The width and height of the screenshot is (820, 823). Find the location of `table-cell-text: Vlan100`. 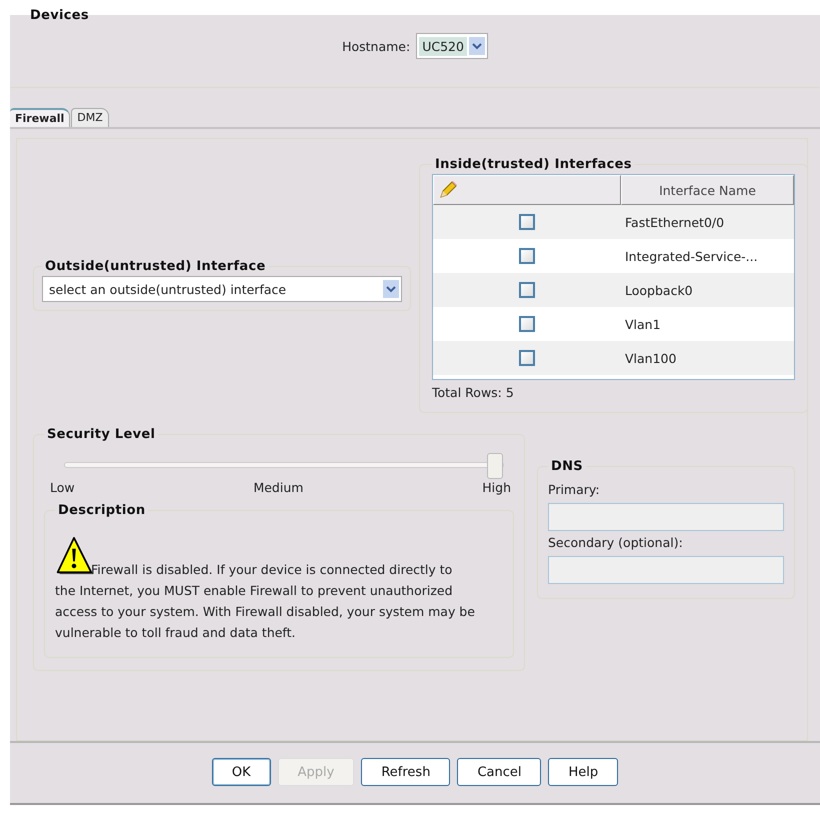

table-cell-text: Vlan100 is located at coordinates (650, 358).